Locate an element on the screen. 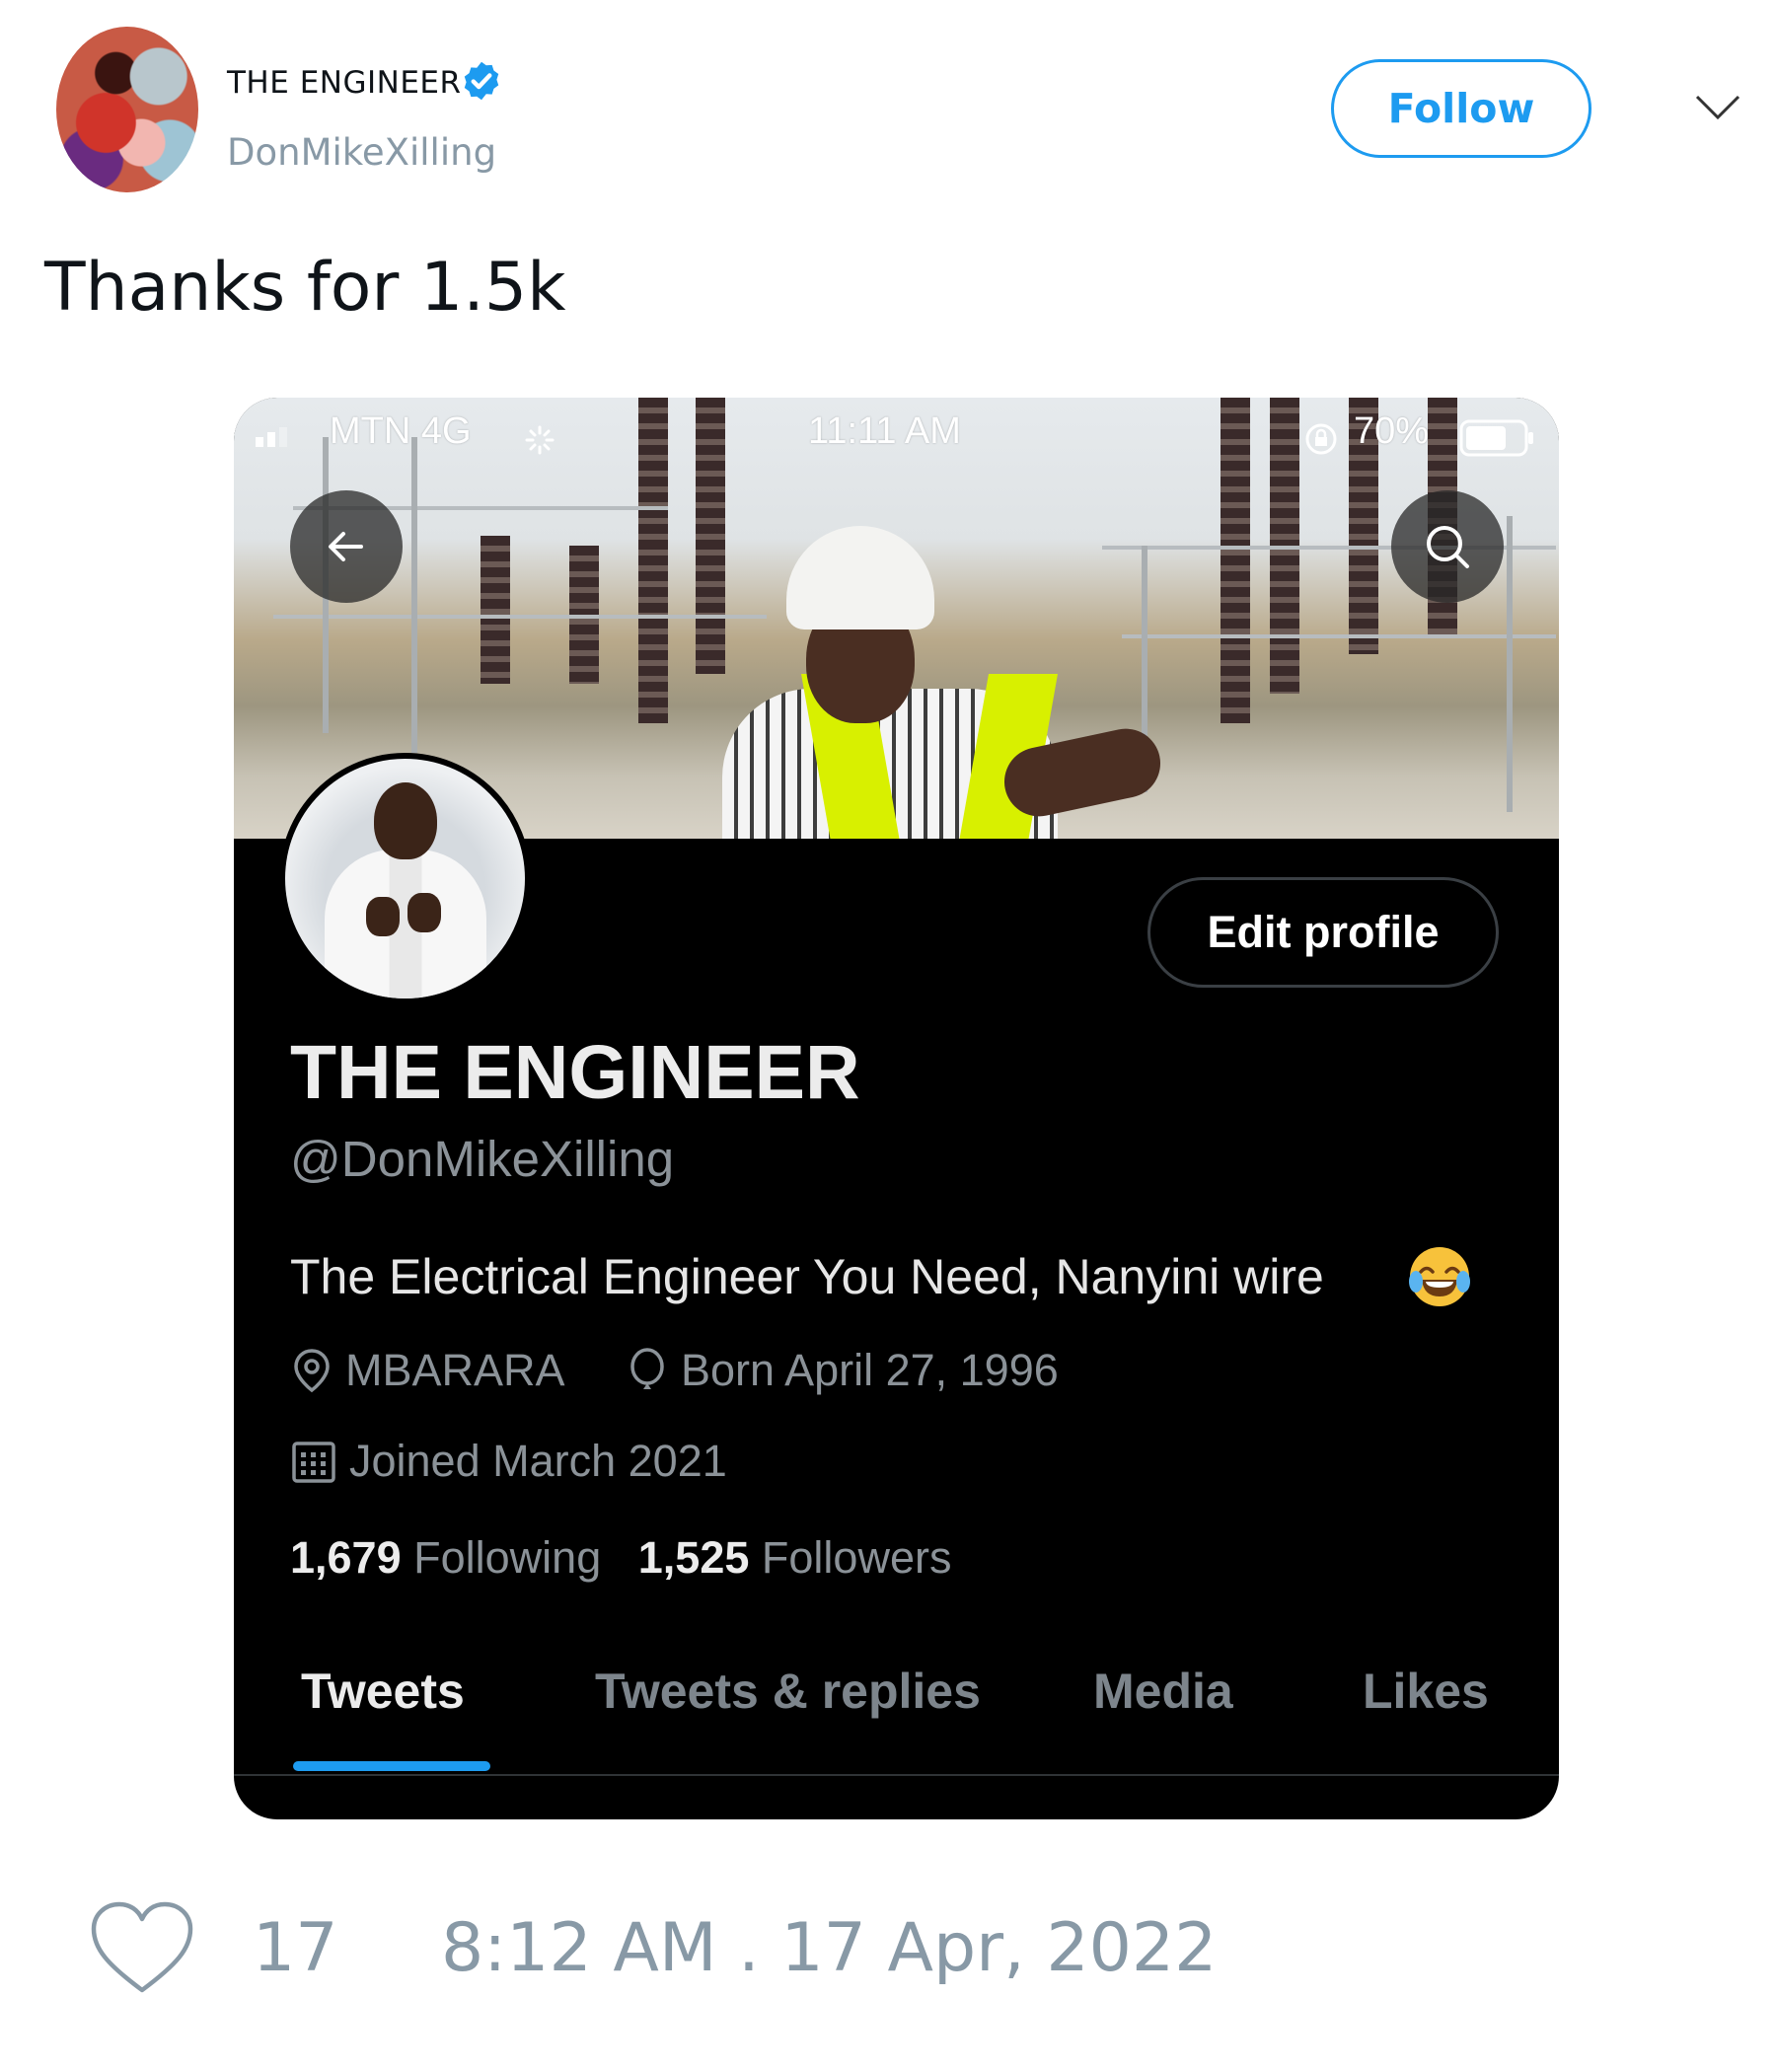 The image size is (1776, 2072). chevron-down-icon is located at coordinates (1718, 108).